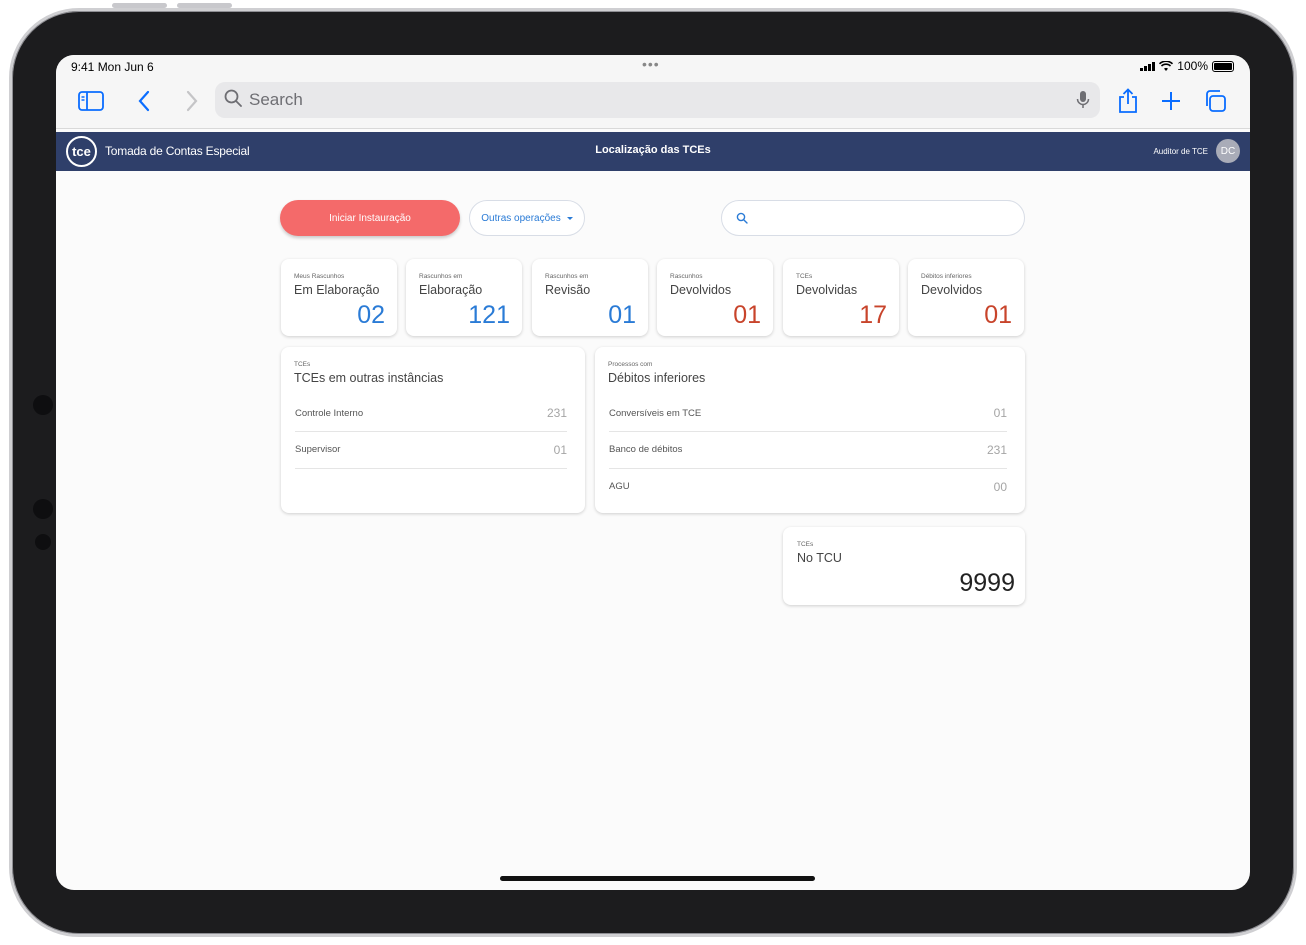  I want to click on safari-toolbar, so click(653, 103).